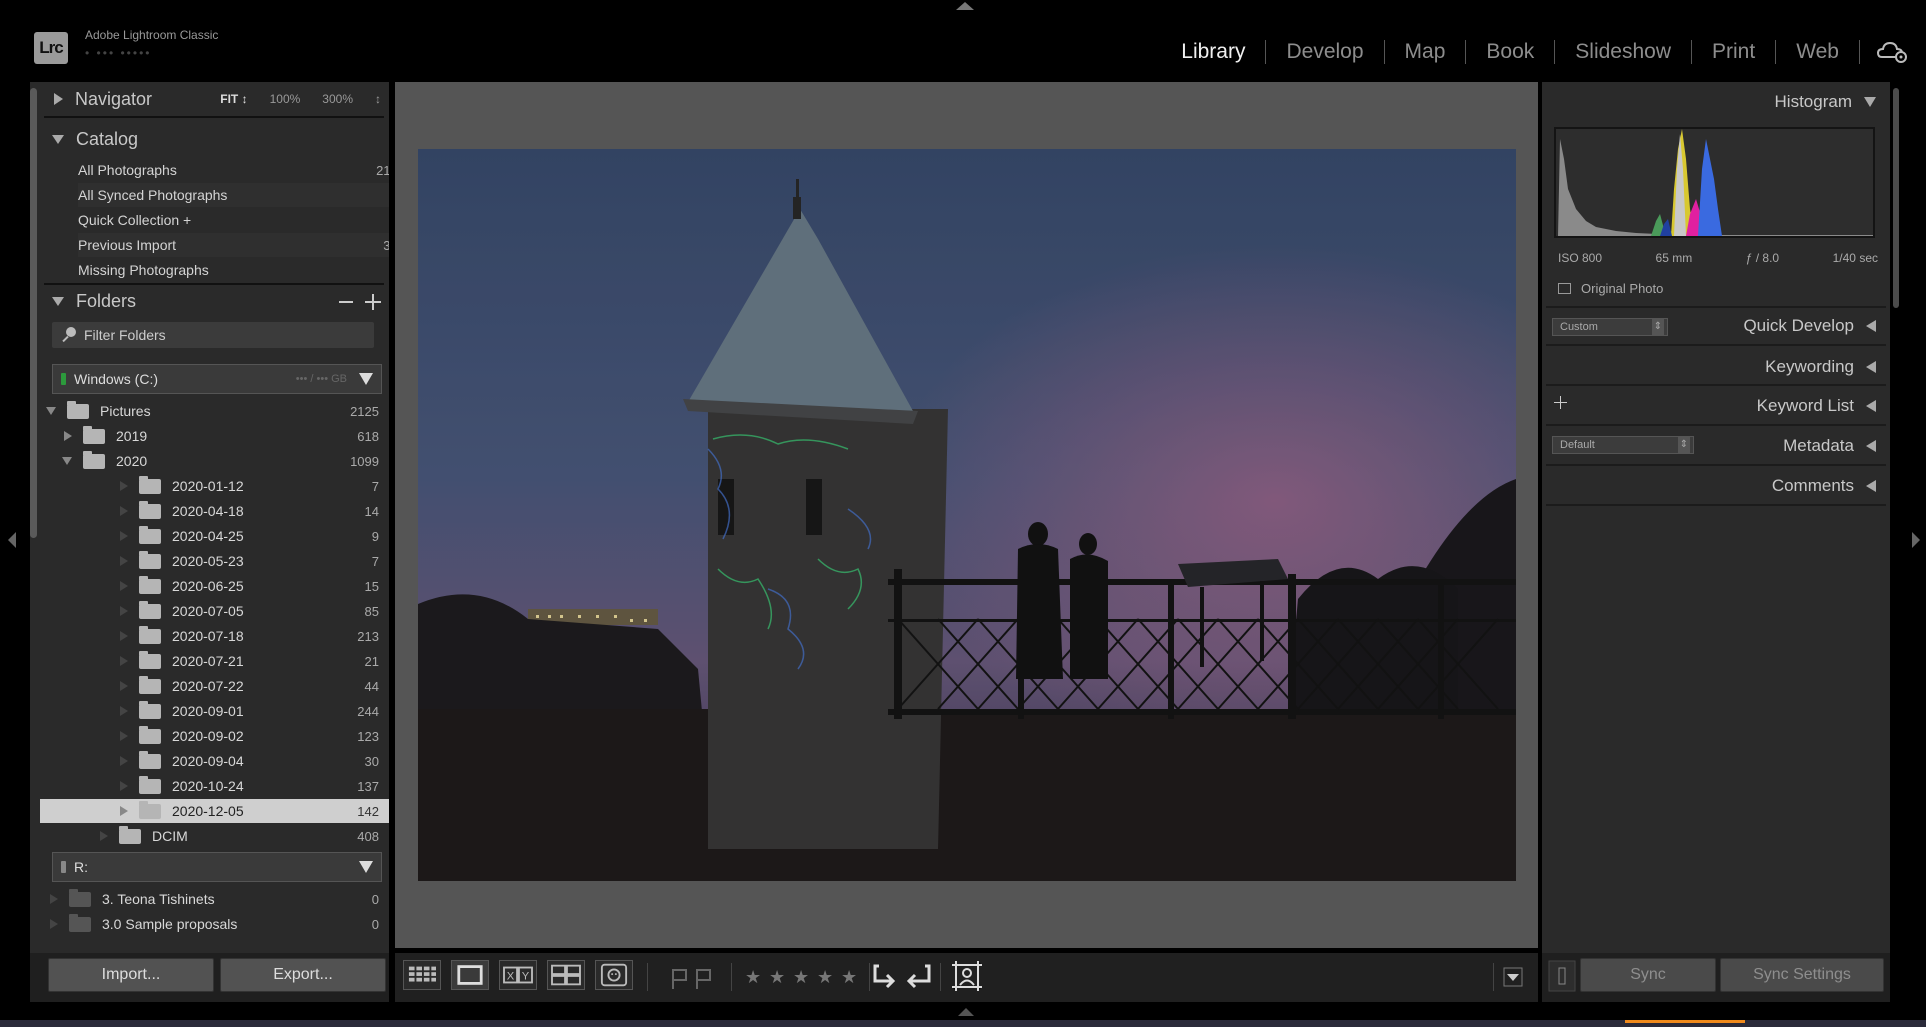 This screenshot has height=1027, width=1926. I want to click on flag-icon, so click(692, 979).